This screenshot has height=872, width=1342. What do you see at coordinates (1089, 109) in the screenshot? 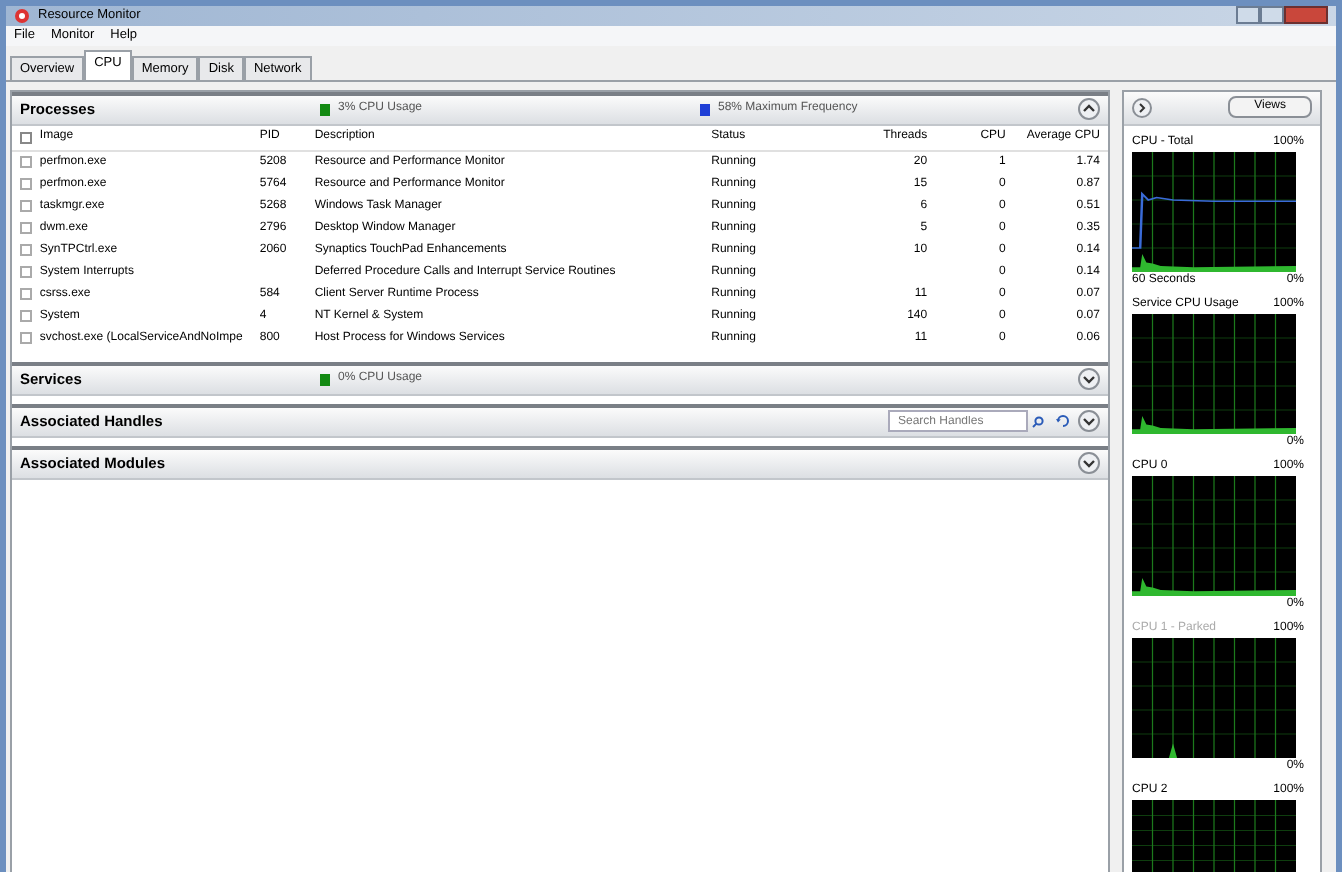
I see `collapse-icon` at bounding box center [1089, 109].